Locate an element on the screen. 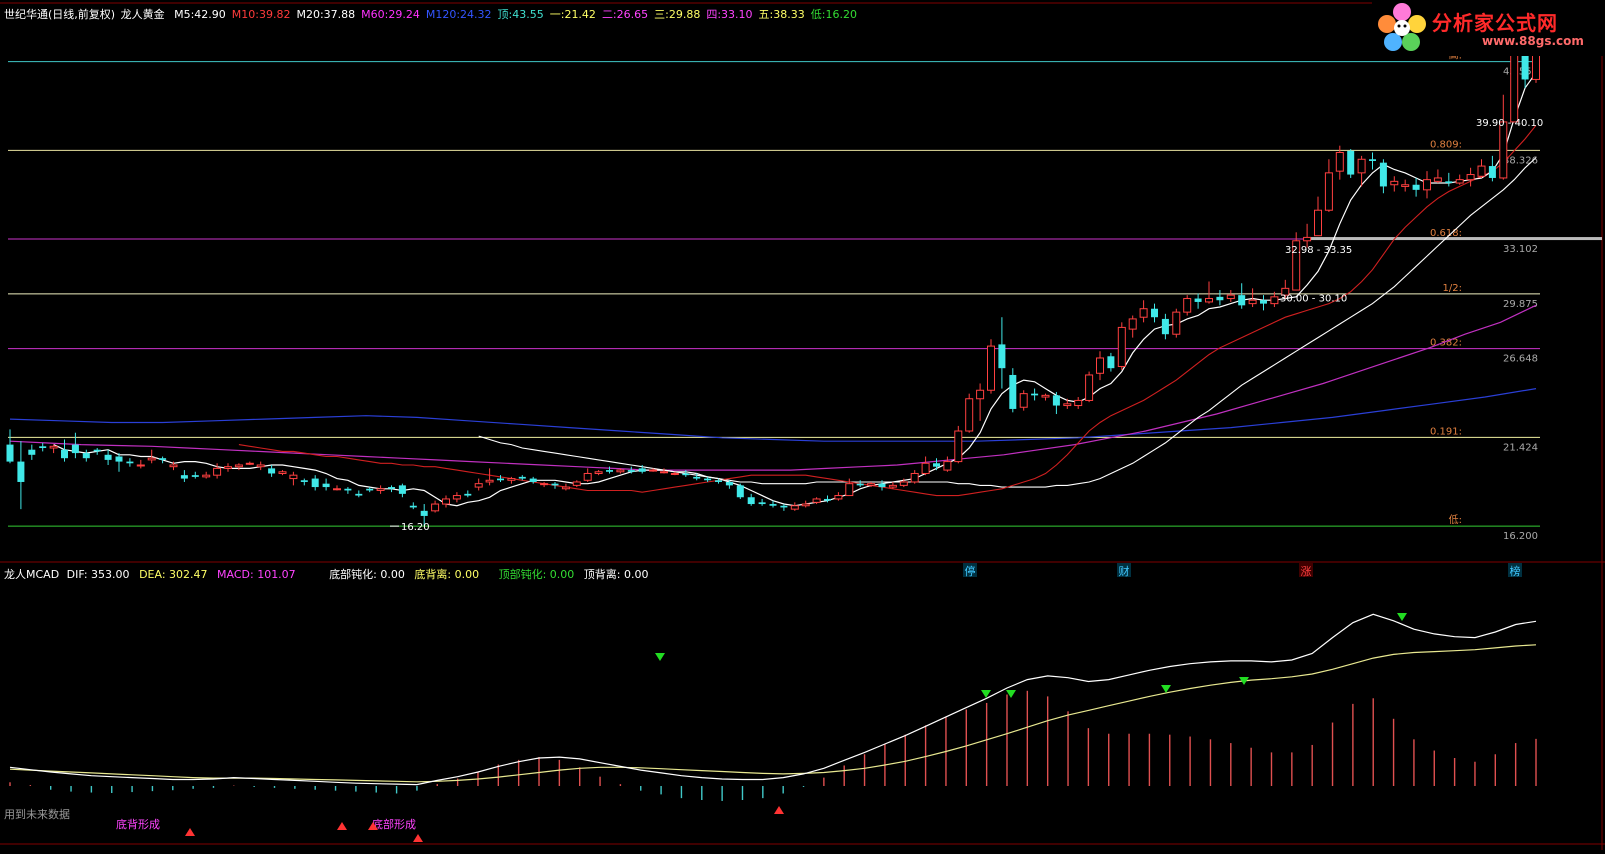 The image size is (1605, 854). macd-dea: DEA: 302.47 is located at coordinates (173, 574).